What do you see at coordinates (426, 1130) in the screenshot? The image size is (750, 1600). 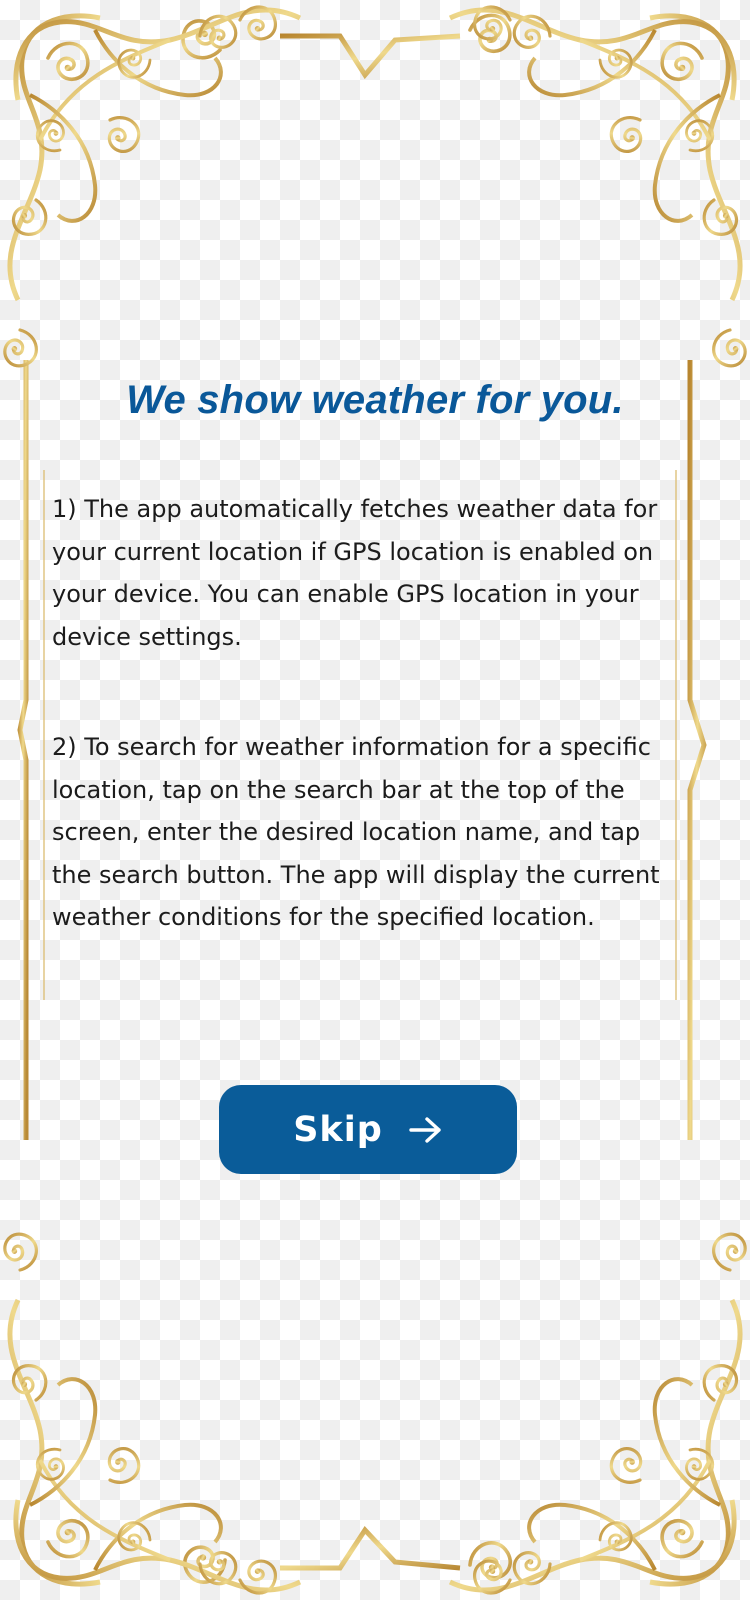 I see `arrow-right-icon` at bounding box center [426, 1130].